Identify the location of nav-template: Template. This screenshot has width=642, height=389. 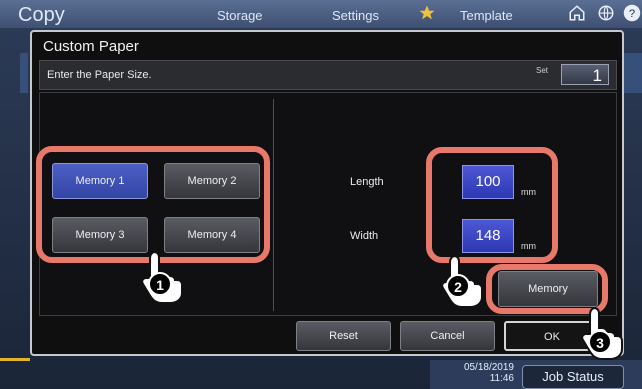
(486, 15).